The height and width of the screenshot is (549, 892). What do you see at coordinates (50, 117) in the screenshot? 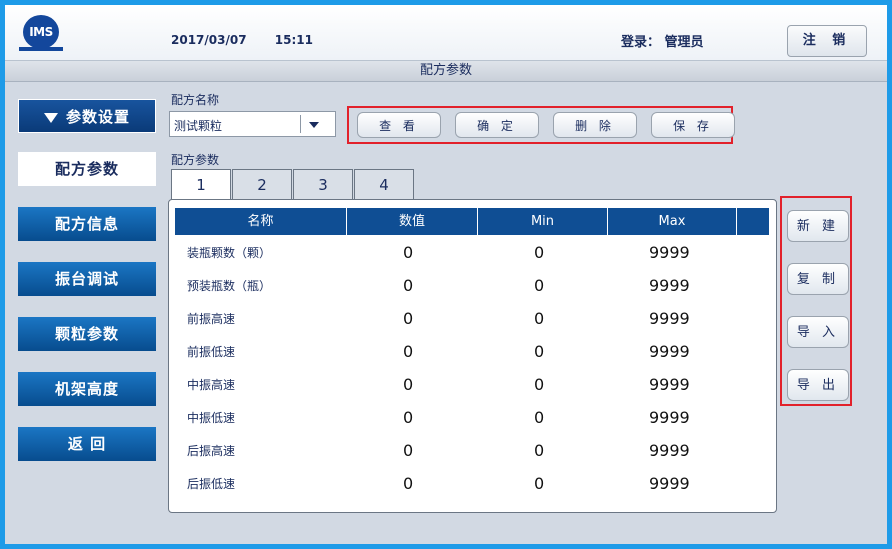
I see `triangle-down-icon` at bounding box center [50, 117].